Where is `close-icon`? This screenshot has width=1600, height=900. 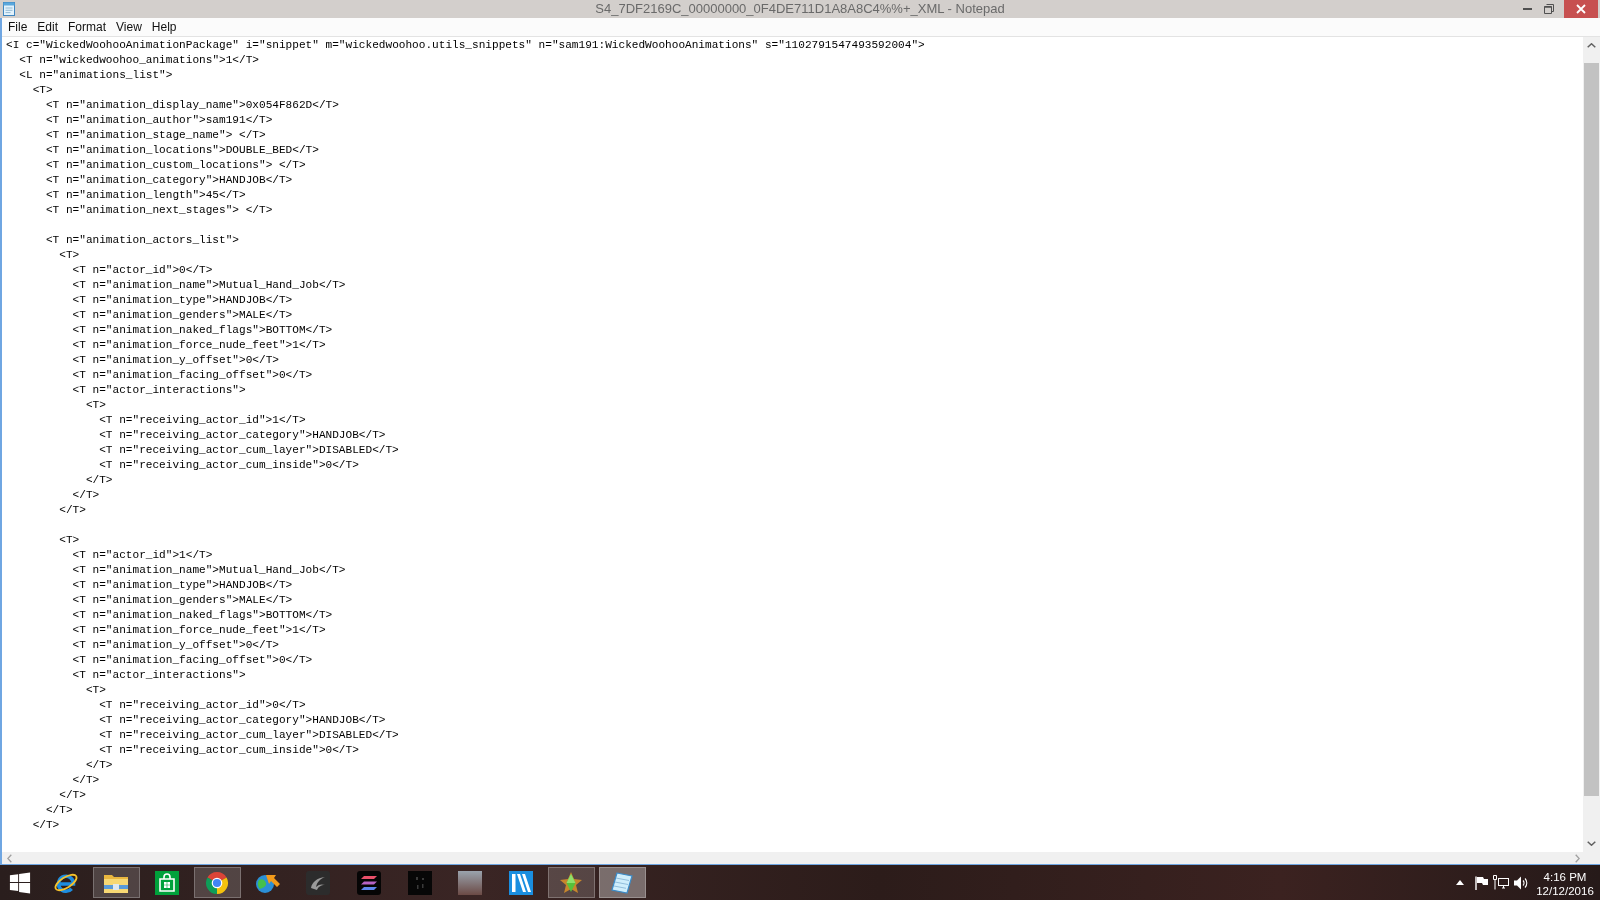 close-icon is located at coordinates (1581, 9).